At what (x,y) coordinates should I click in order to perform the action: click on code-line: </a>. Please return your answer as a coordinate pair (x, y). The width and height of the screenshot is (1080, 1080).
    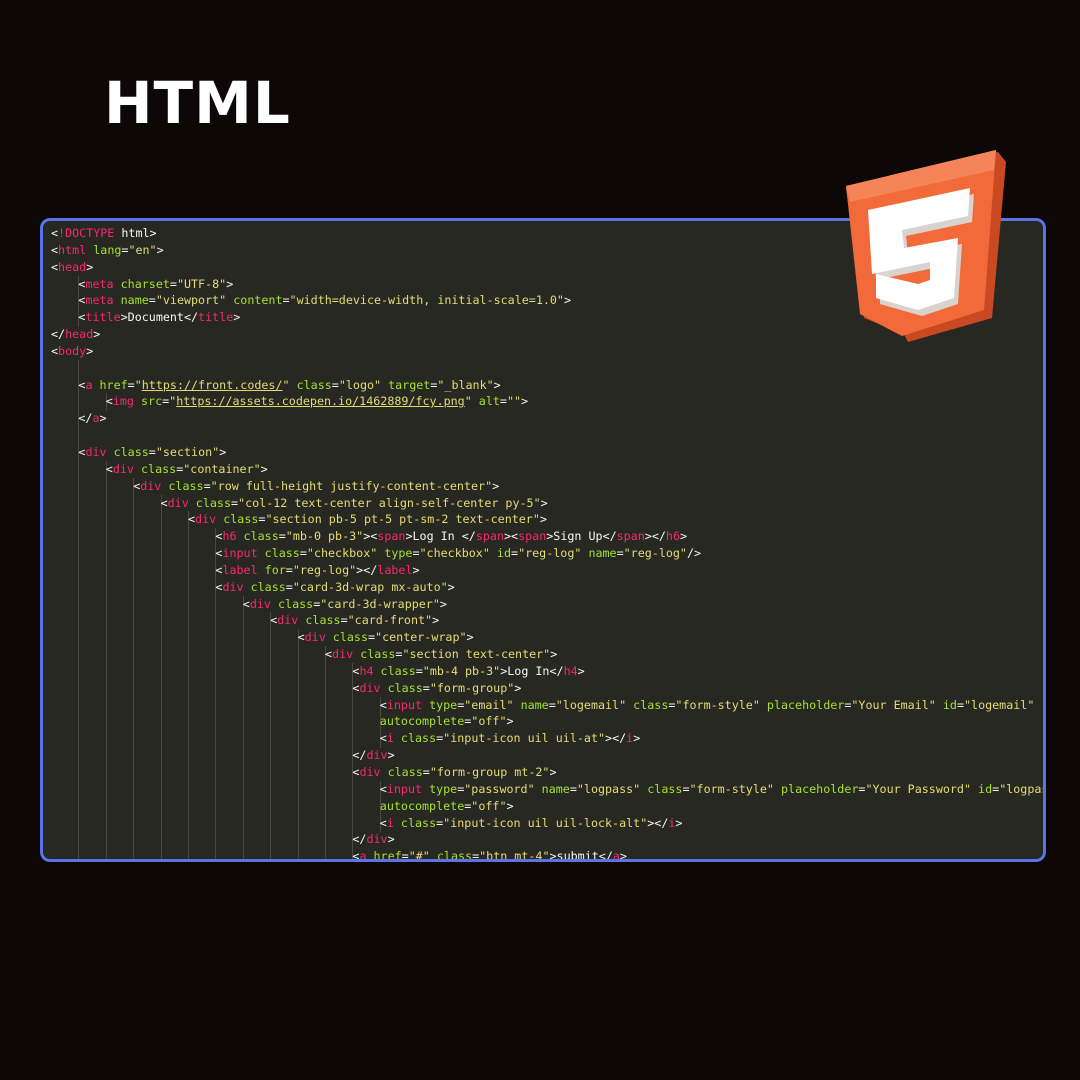
    Looking at the image, I should click on (547, 419).